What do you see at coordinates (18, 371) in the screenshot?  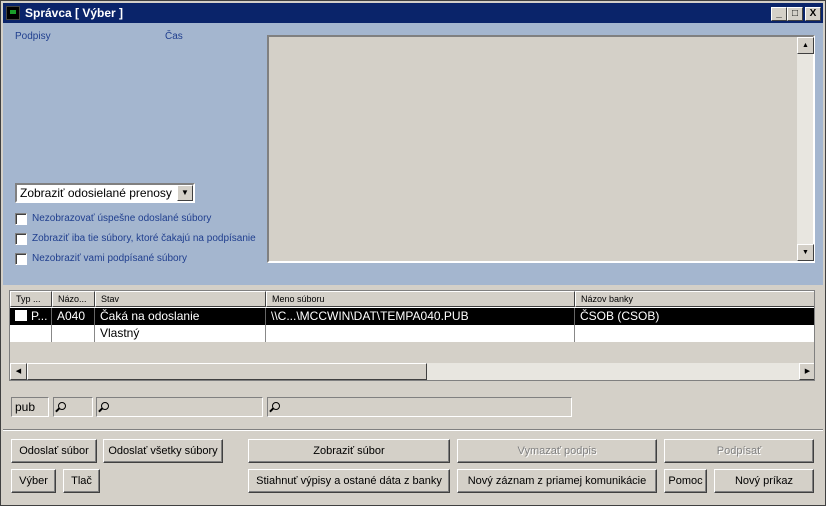 I see `scroll-left-icon: ◀` at bounding box center [18, 371].